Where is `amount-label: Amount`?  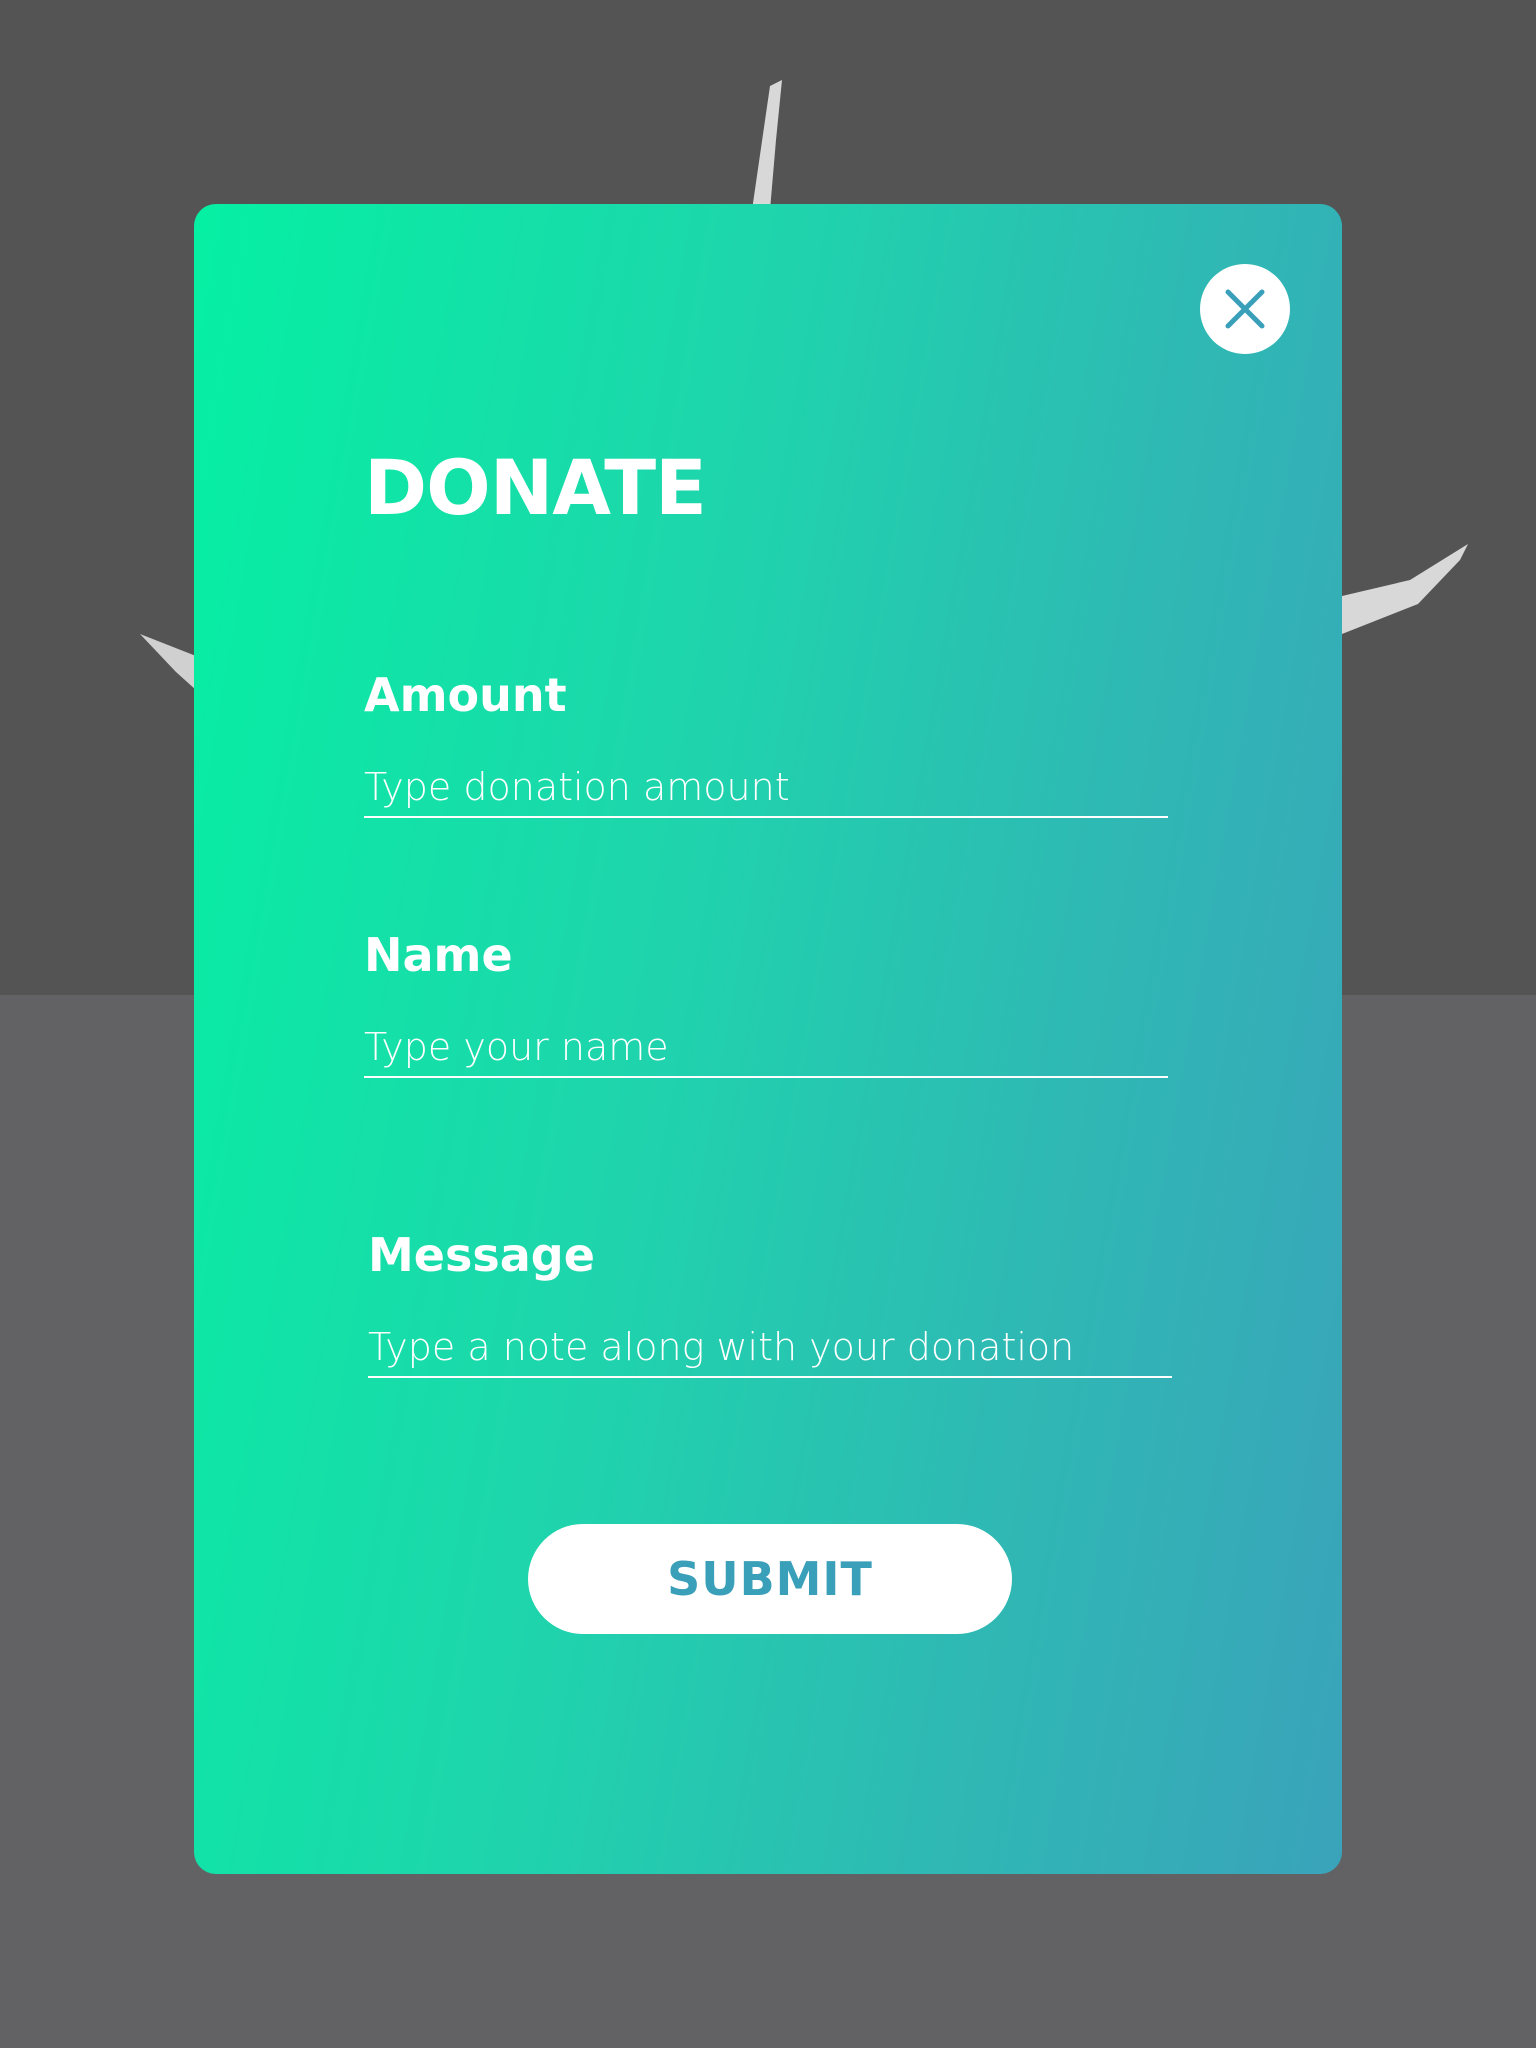
amount-label: Amount is located at coordinates (465, 695).